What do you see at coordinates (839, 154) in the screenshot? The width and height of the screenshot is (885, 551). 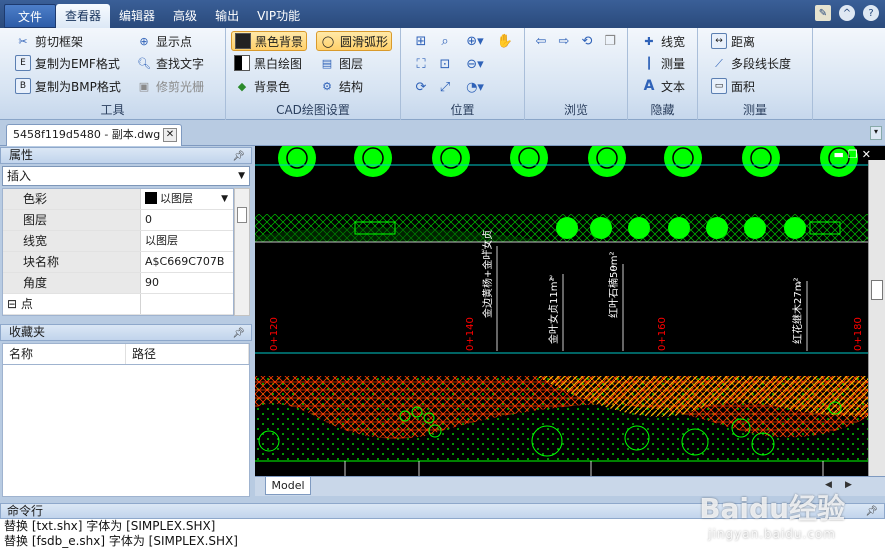 I see `minimize-icon: ▬` at bounding box center [839, 154].